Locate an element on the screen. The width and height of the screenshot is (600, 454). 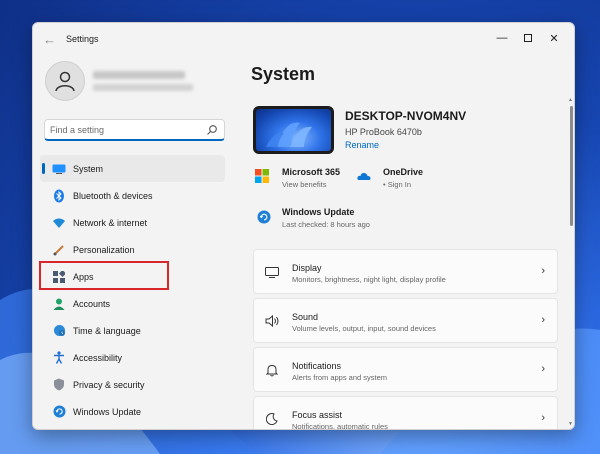
moon-icon is located at coordinates (272, 419).